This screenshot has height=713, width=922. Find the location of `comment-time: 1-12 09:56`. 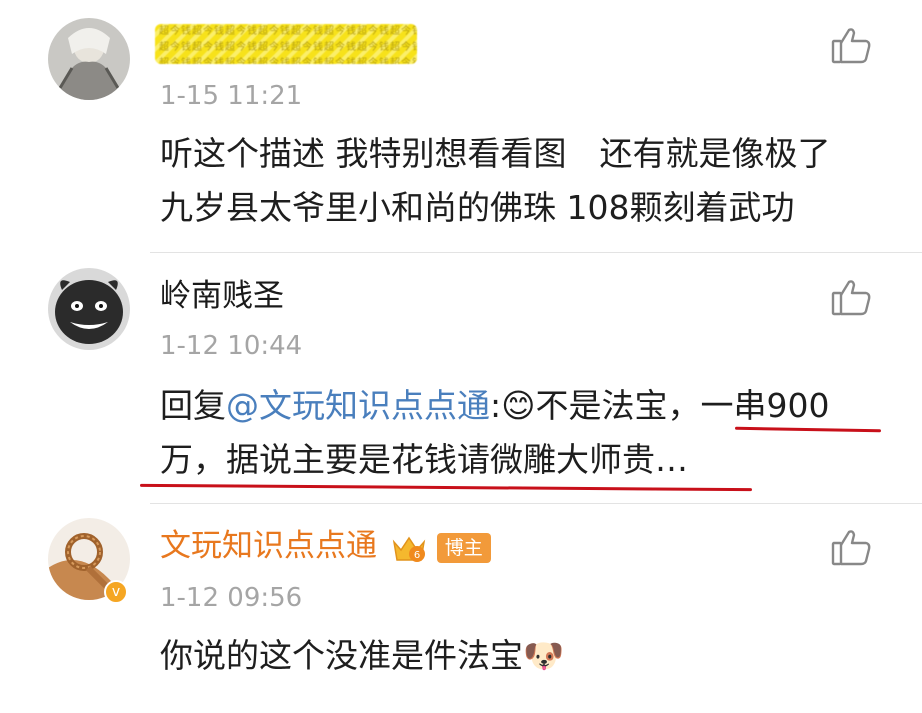

comment-time: 1-12 09:56 is located at coordinates (231, 598).